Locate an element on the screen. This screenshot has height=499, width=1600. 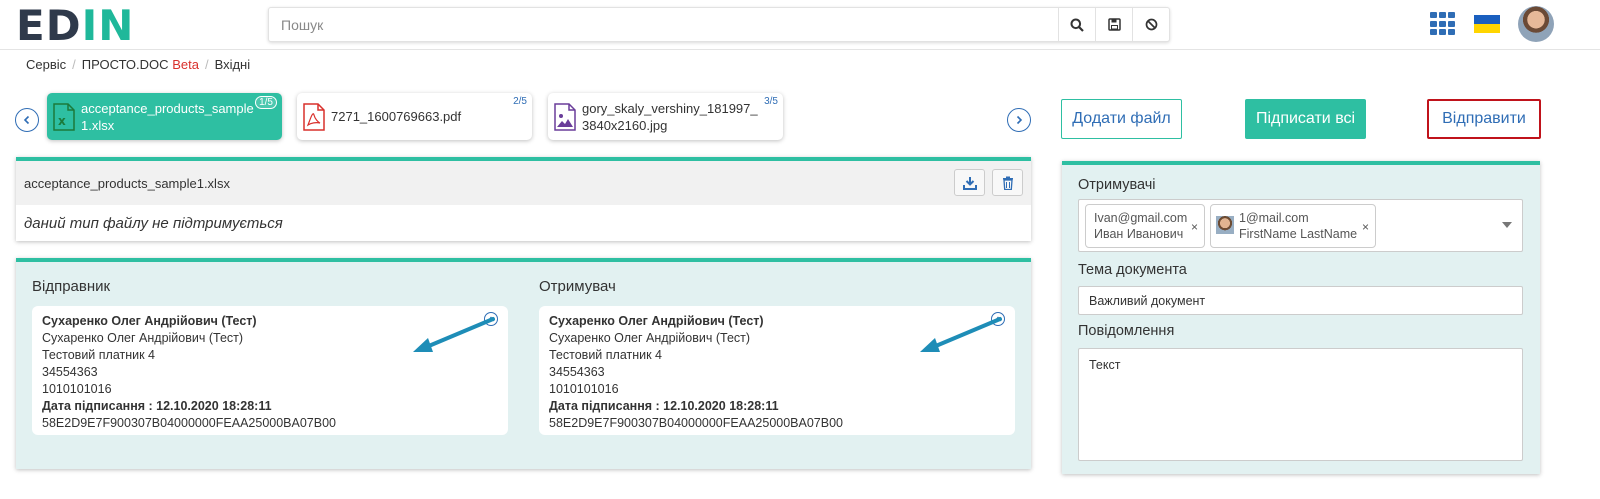
message-label: Повідомлення is located at coordinates (1126, 331).